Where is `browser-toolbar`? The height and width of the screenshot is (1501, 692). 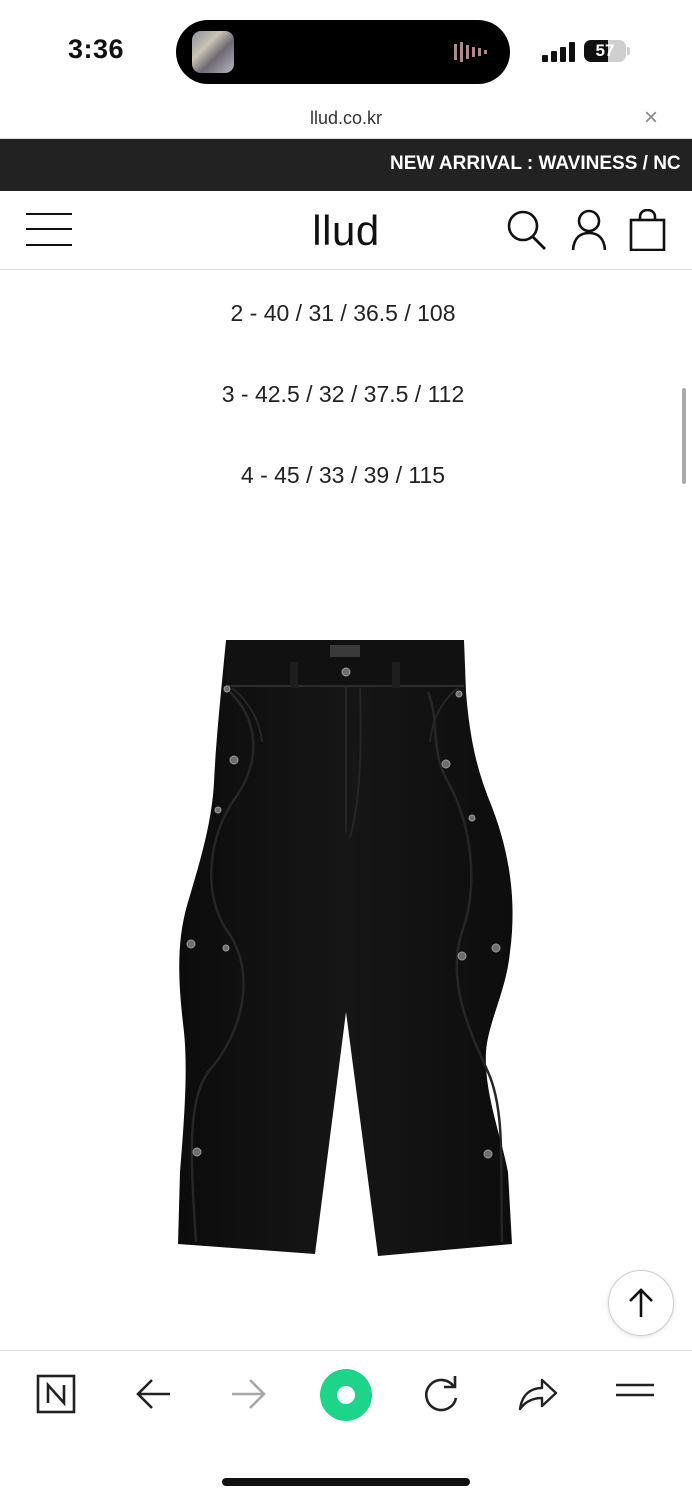 browser-toolbar is located at coordinates (346, 1425).